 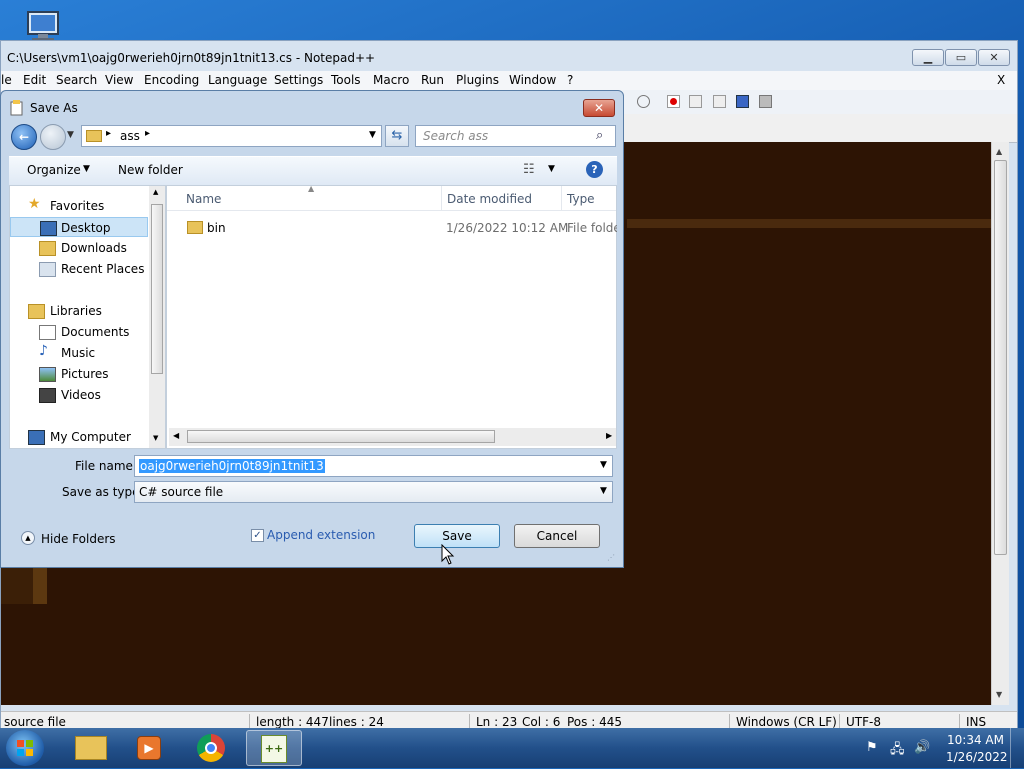 What do you see at coordinates (489, 199) in the screenshot?
I see `column-date-modified: Date modified` at bounding box center [489, 199].